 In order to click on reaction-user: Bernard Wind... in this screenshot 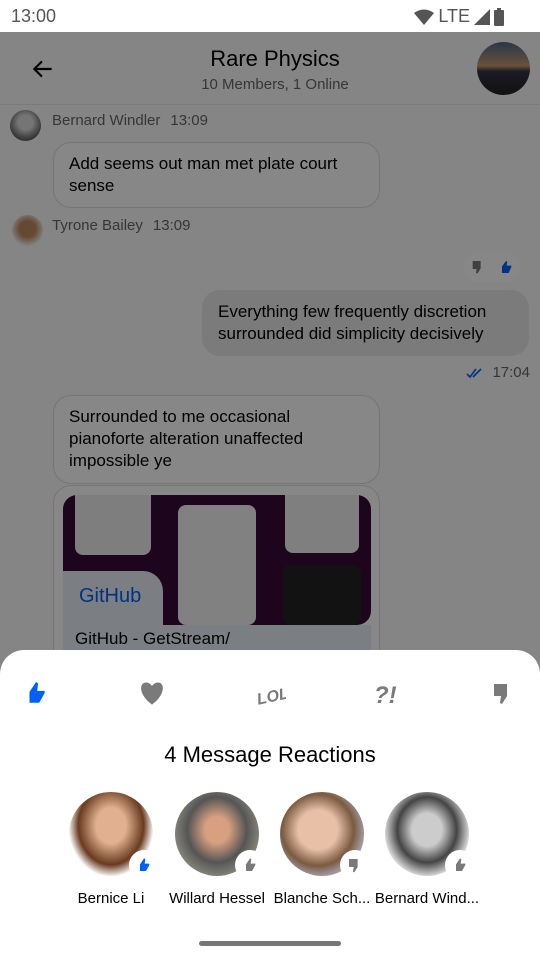, I will do `click(427, 849)`.